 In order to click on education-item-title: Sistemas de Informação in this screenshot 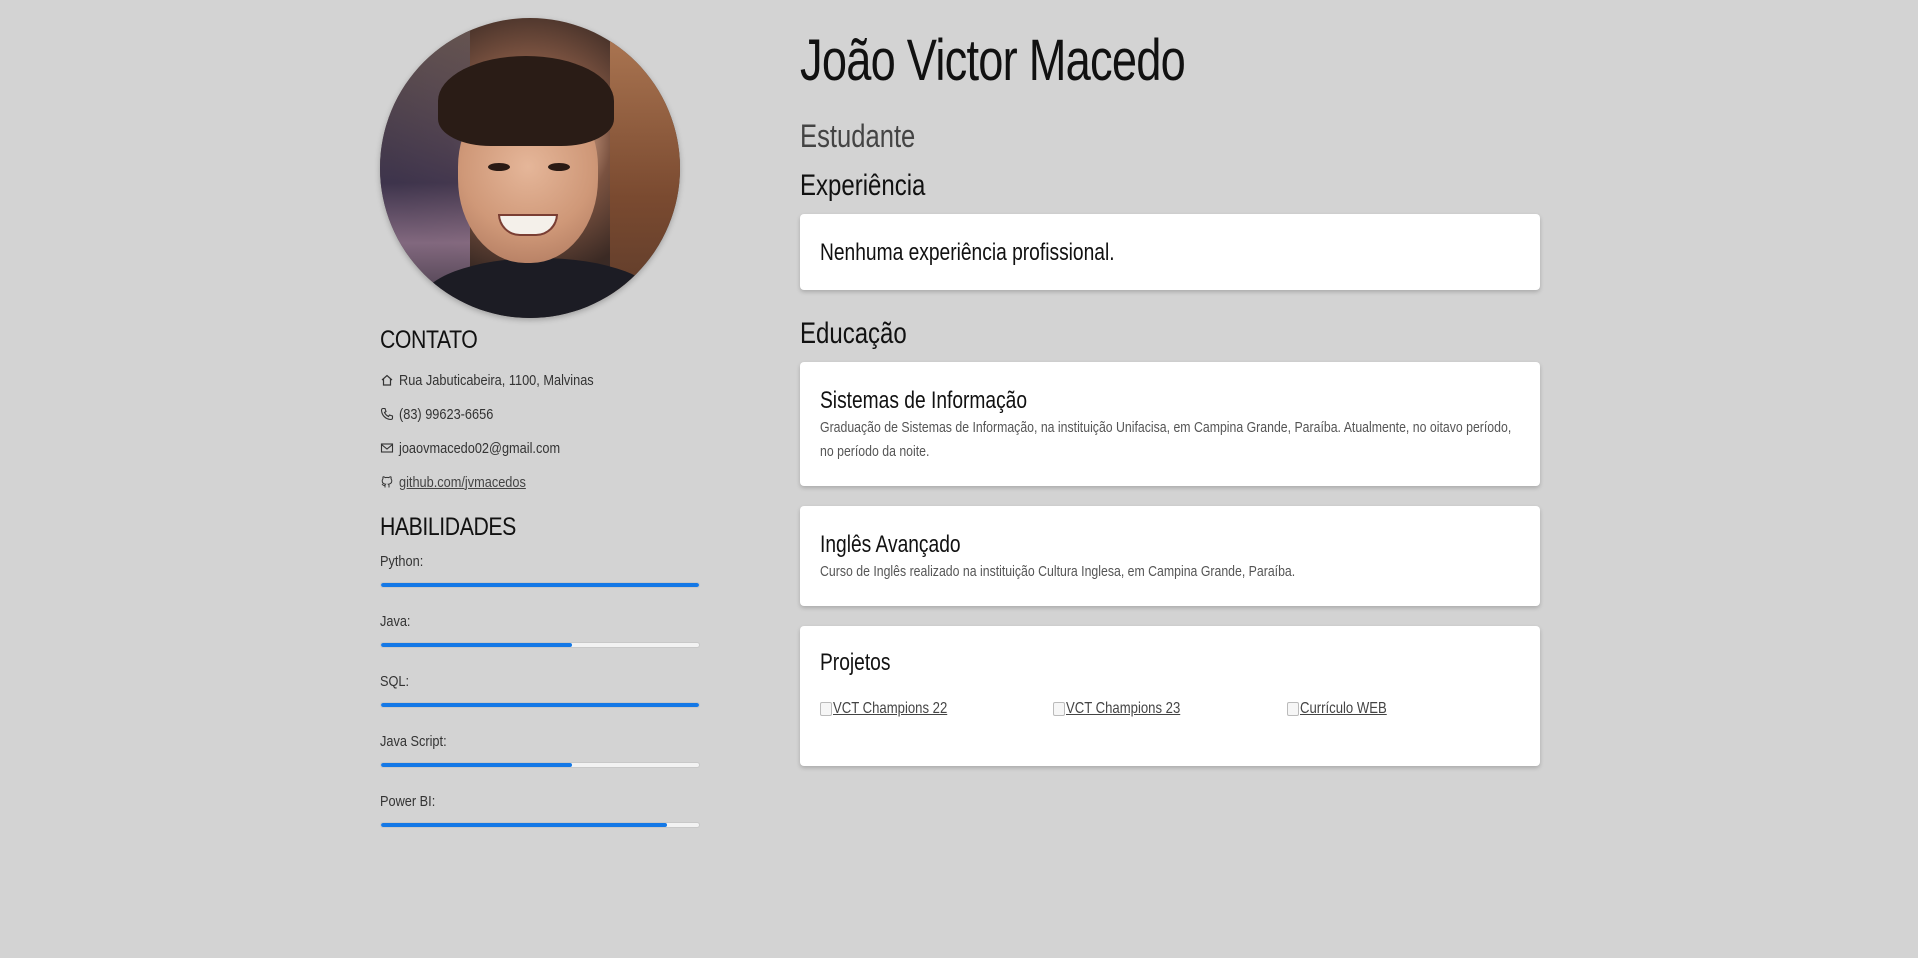, I will do `click(924, 400)`.